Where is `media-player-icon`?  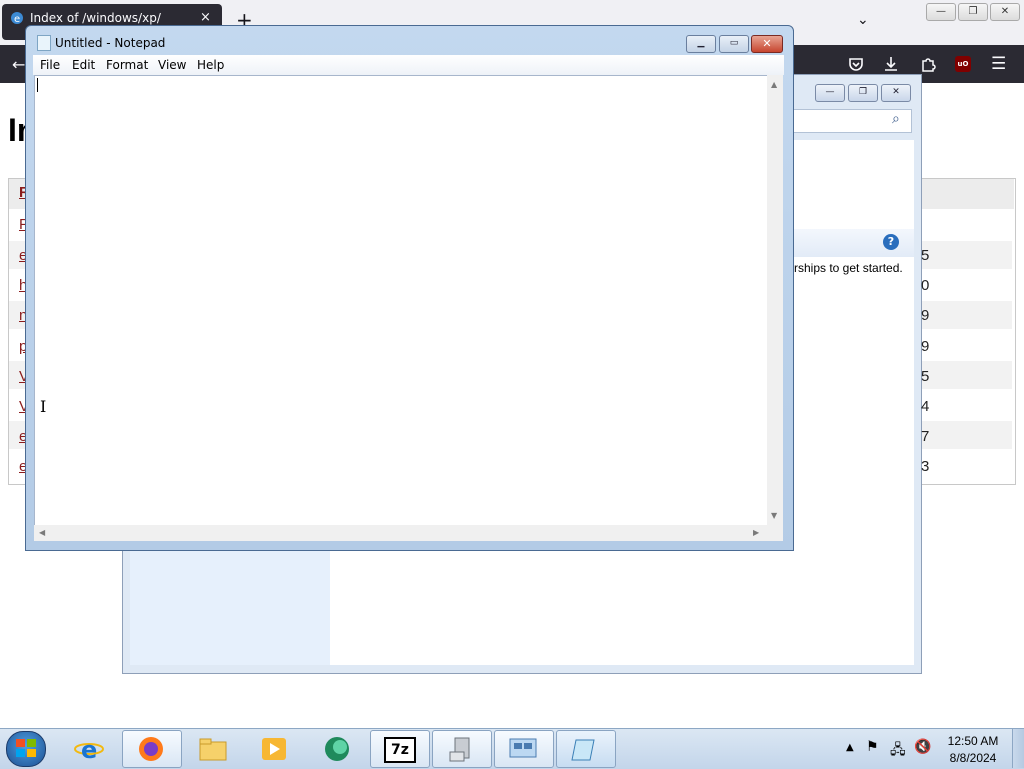 media-player-icon is located at coordinates (274, 749).